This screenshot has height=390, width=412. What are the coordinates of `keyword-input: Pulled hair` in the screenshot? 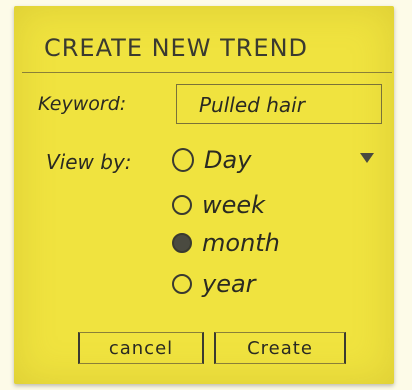 It's located at (279, 104).